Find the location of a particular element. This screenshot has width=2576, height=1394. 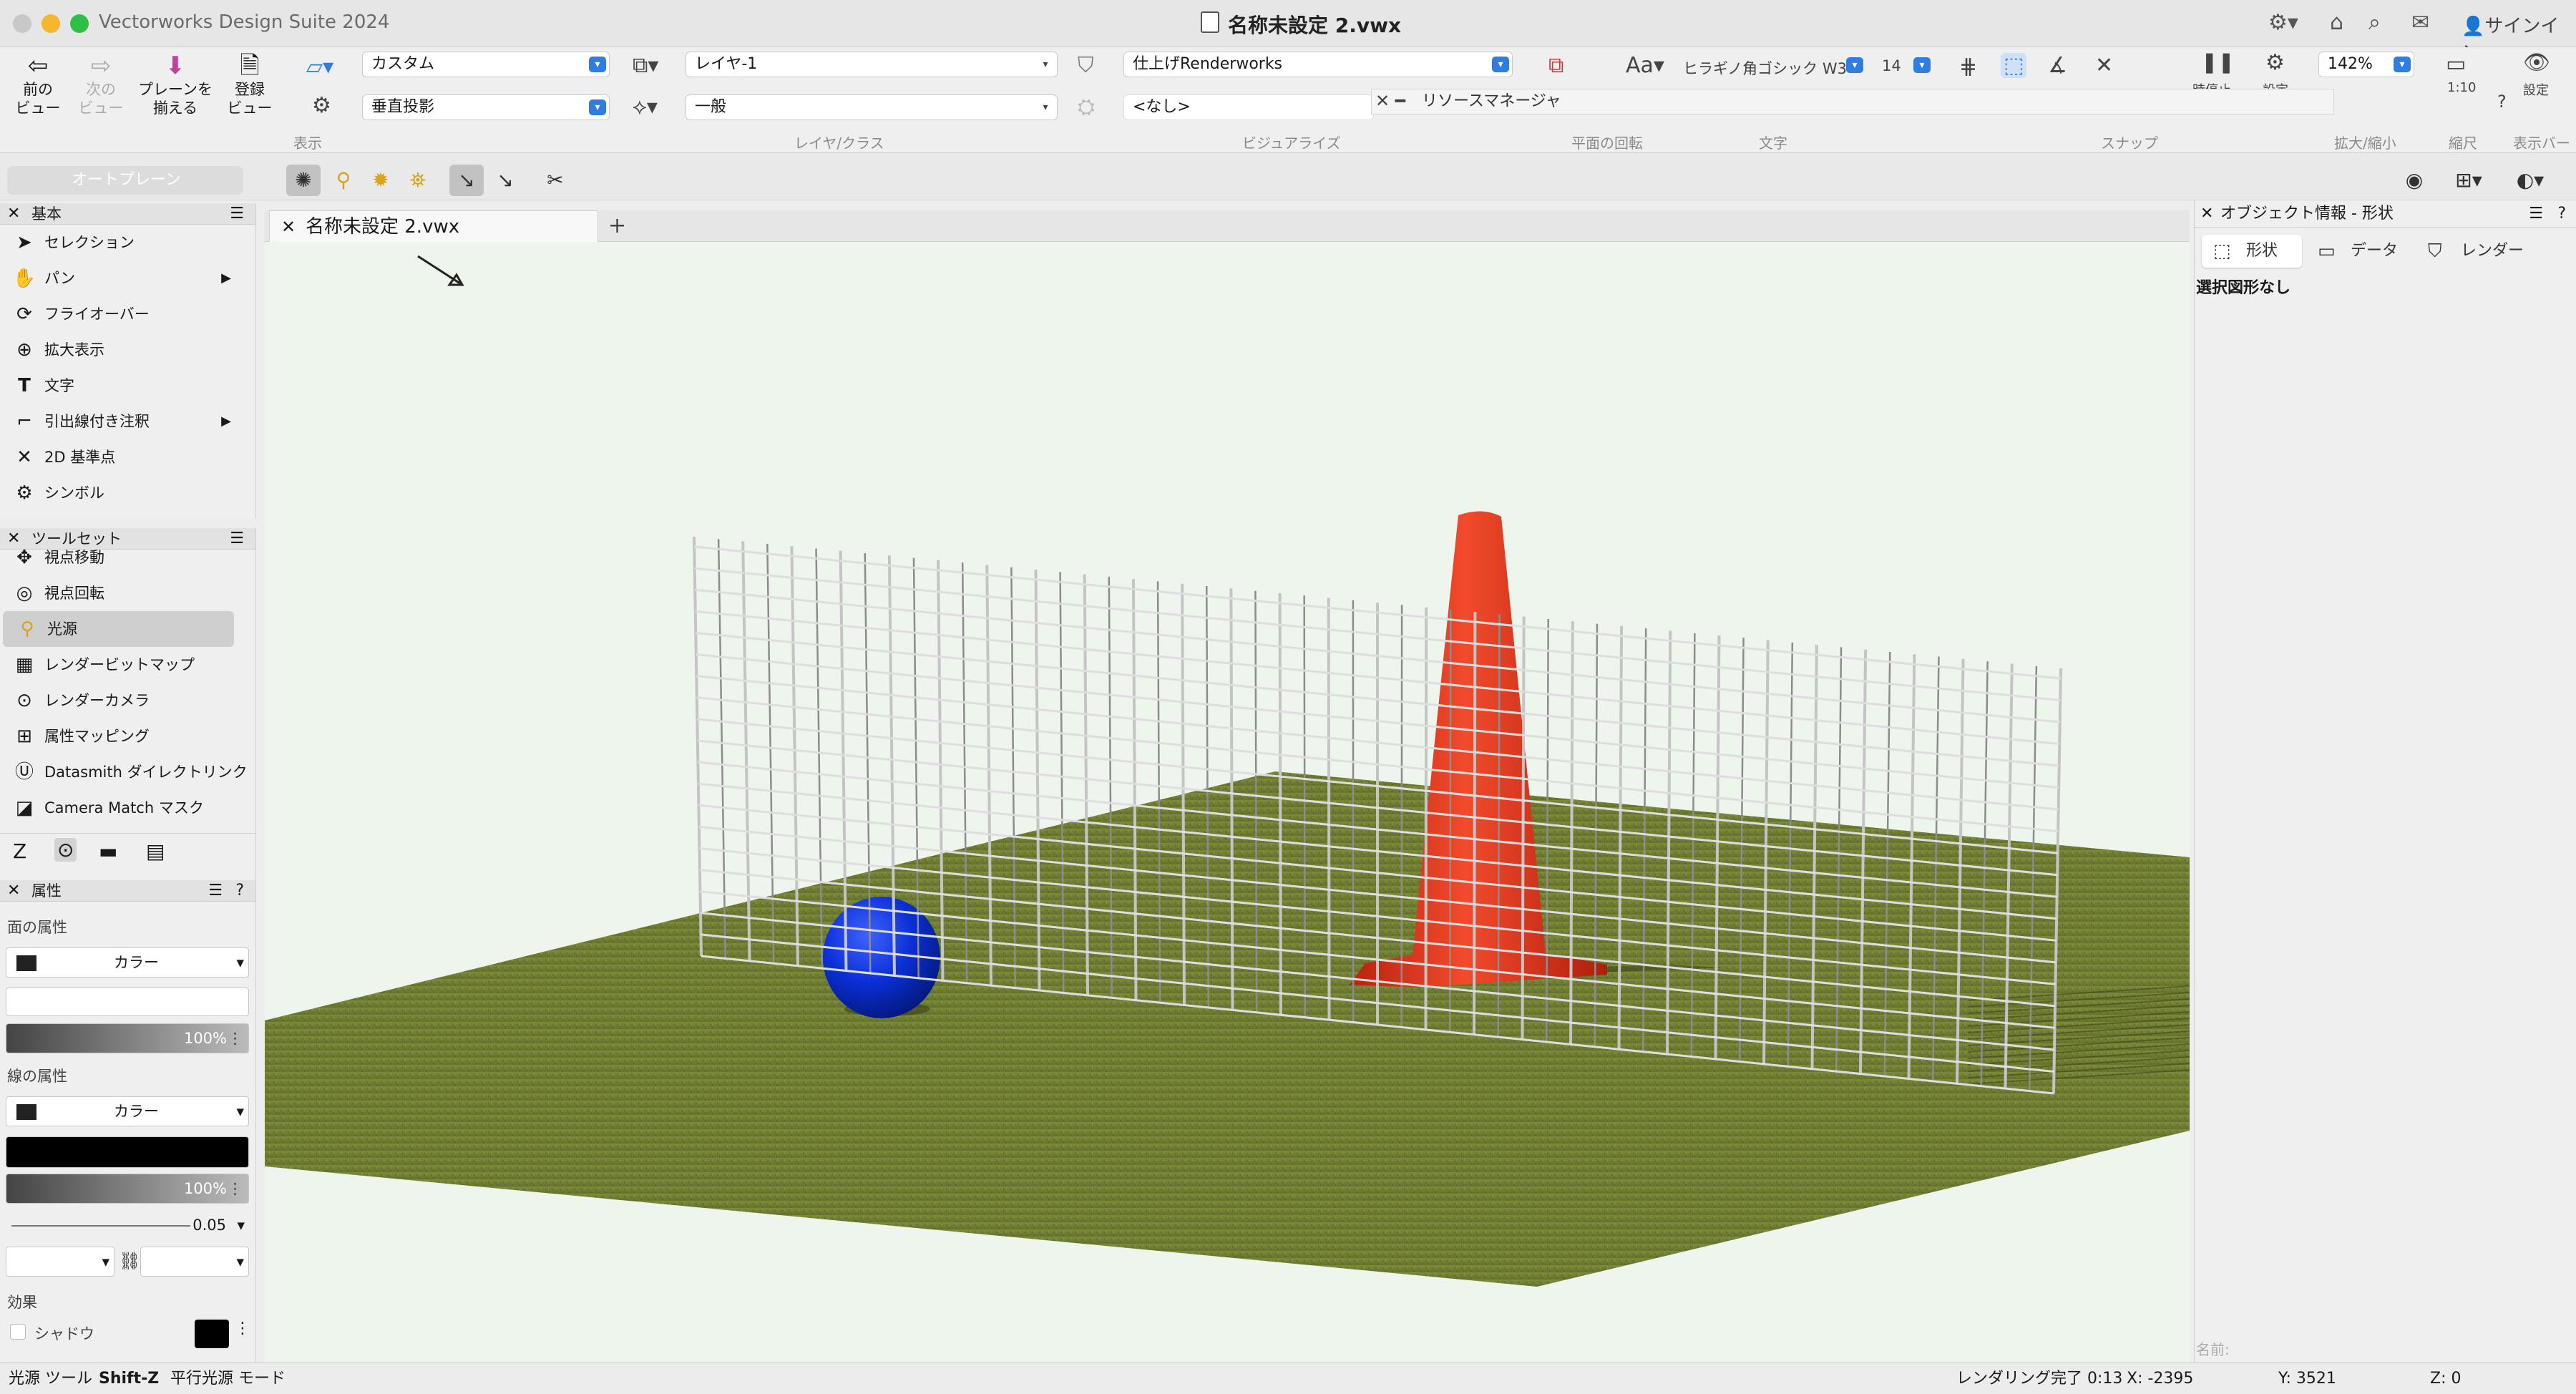

point-light-mode: ✹ is located at coordinates (381, 181).